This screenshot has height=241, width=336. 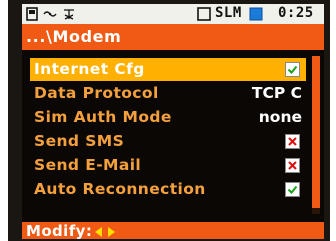 I want to click on menu-item-internet-cfg: Internet Cfg, so click(x=168, y=69).